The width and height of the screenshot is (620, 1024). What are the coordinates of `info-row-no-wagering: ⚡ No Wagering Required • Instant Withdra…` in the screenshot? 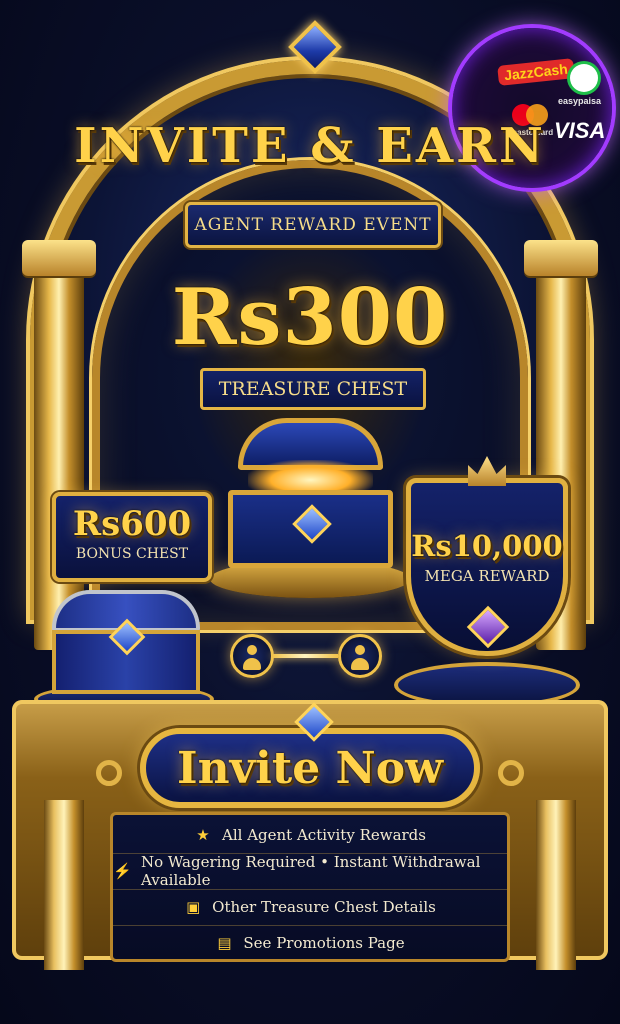 It's located at (310, 871).